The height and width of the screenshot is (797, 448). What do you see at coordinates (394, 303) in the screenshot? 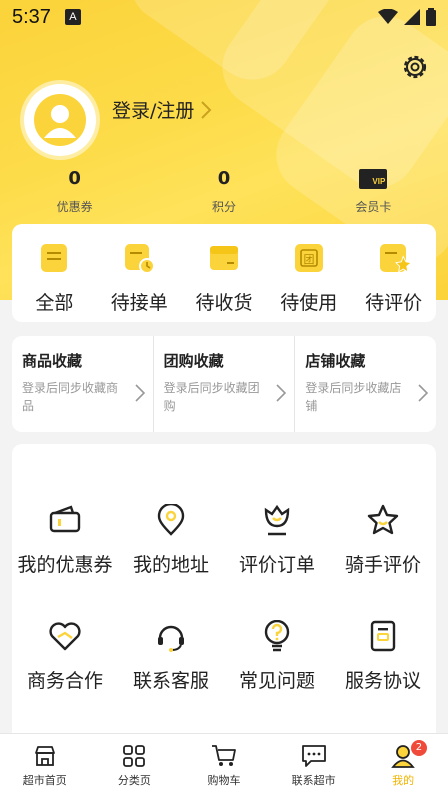
I see `order-label: 待评价` at bounding box center [394, 303].